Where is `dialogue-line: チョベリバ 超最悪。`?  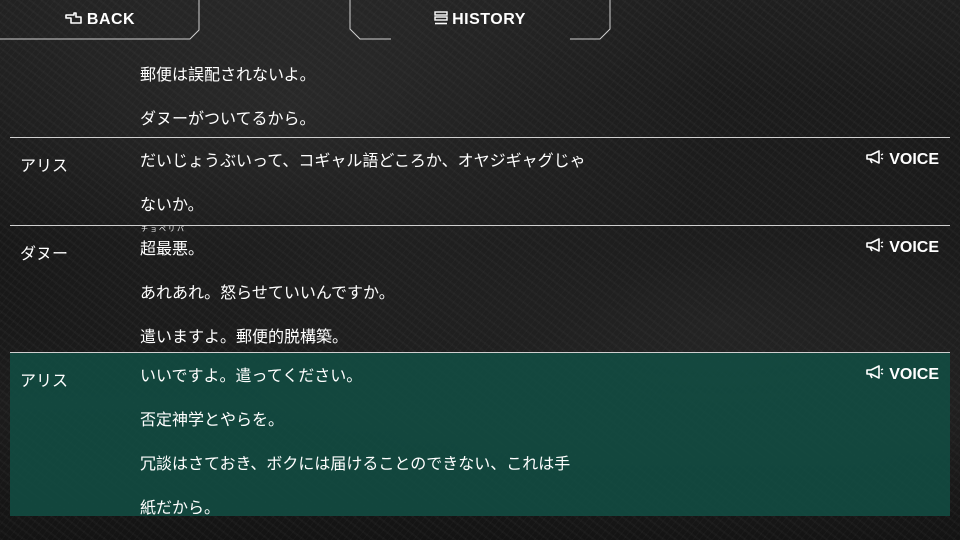
dialogue-line: チョベリバ 超最悪。 is located at coordinates (420, 248).